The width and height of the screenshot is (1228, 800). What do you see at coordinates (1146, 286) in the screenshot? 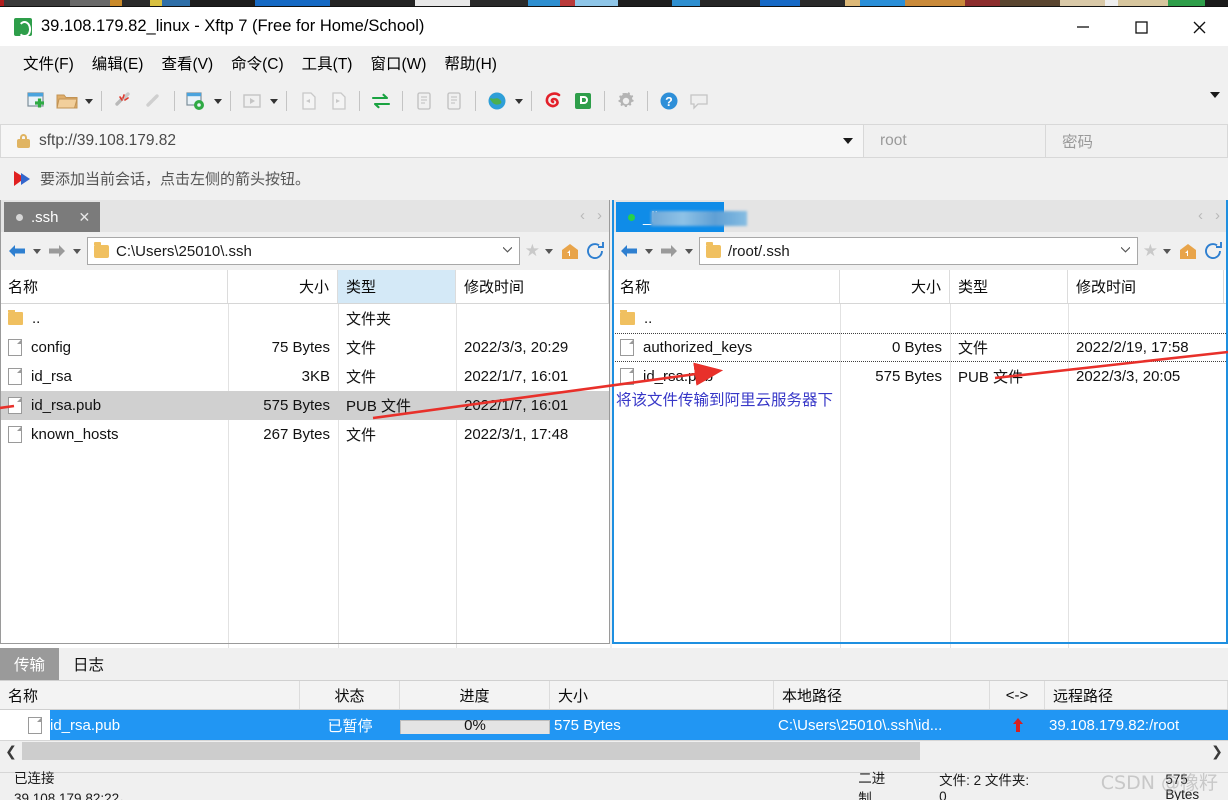
I see `remote-col-modified: 修改时间` at bounding box center [1146, 286].